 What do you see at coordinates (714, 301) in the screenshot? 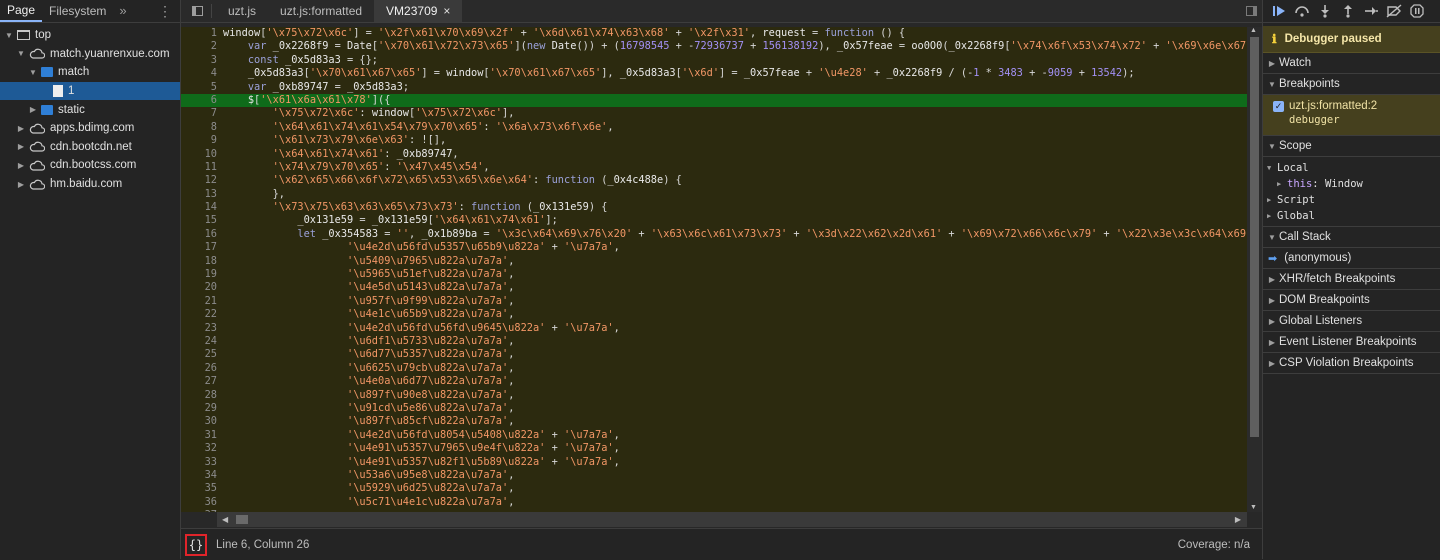
I see `code-line: 21 '\u957f\u9f99\u822a\u7a7a',` at bounding box center [714, 301].